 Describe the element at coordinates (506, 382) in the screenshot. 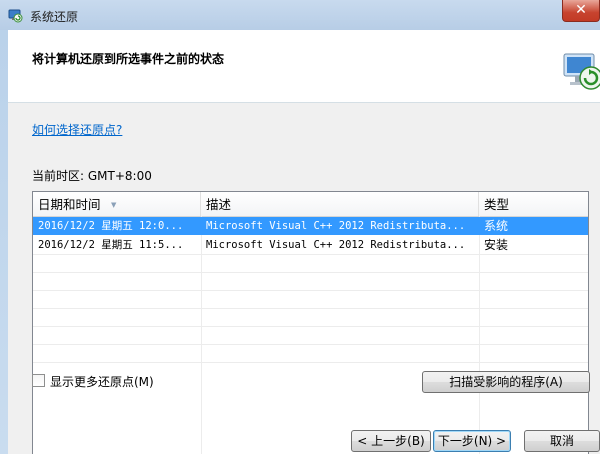

I see `scan-affected-programs-button: 扫描受影响的程序(A)` at that location.